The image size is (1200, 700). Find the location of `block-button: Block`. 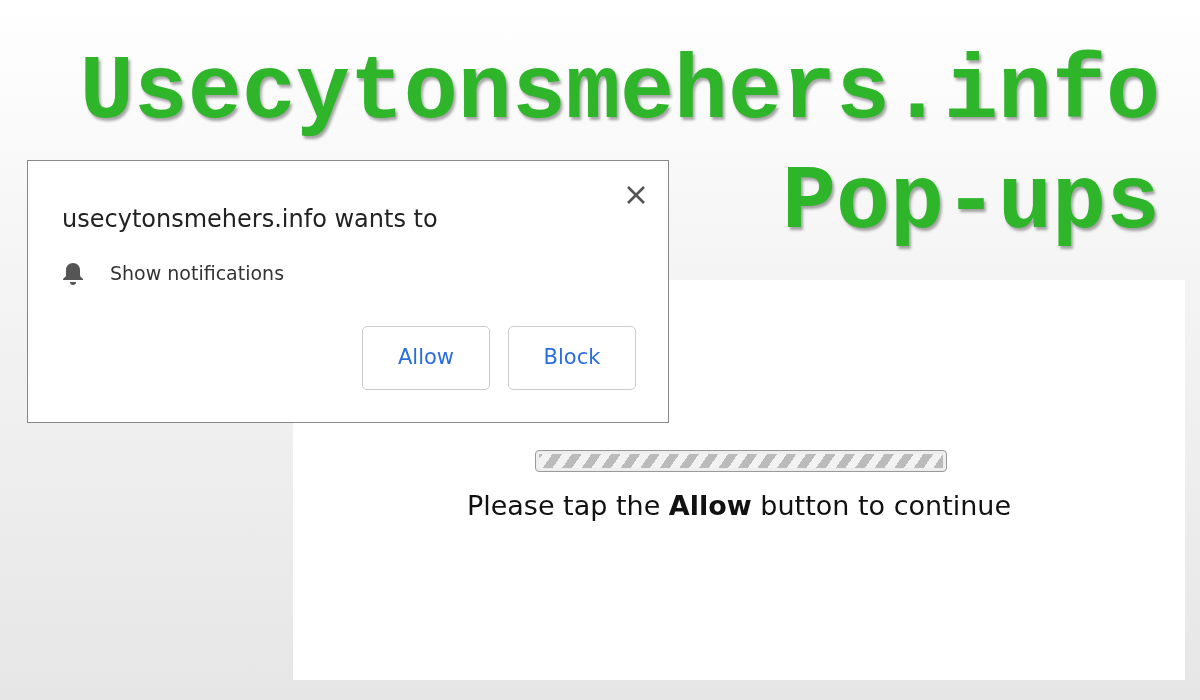

block-button: Block is located at coordinates (572, 358).